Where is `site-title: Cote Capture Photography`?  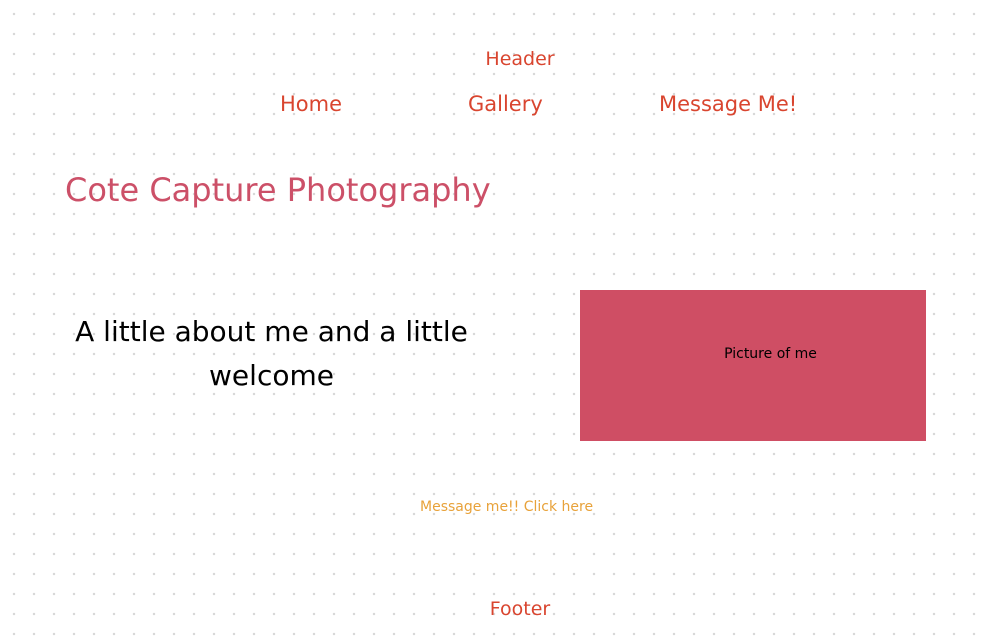 site-title: Cote Capture Photography is located at coordinates (278, 190).